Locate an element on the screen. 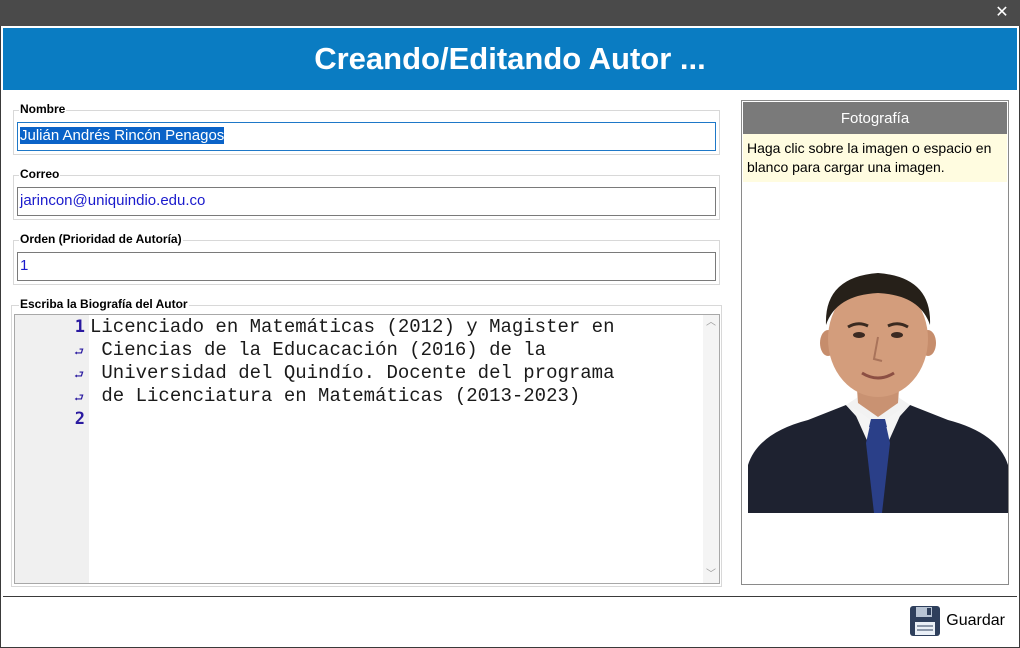 This screenshot has height=648, width=1020. save-label: Guardar is located at coordinates (975, 620).